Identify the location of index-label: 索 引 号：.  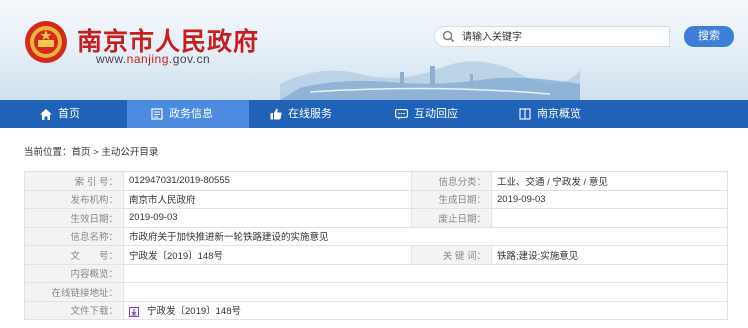
(74, 181).